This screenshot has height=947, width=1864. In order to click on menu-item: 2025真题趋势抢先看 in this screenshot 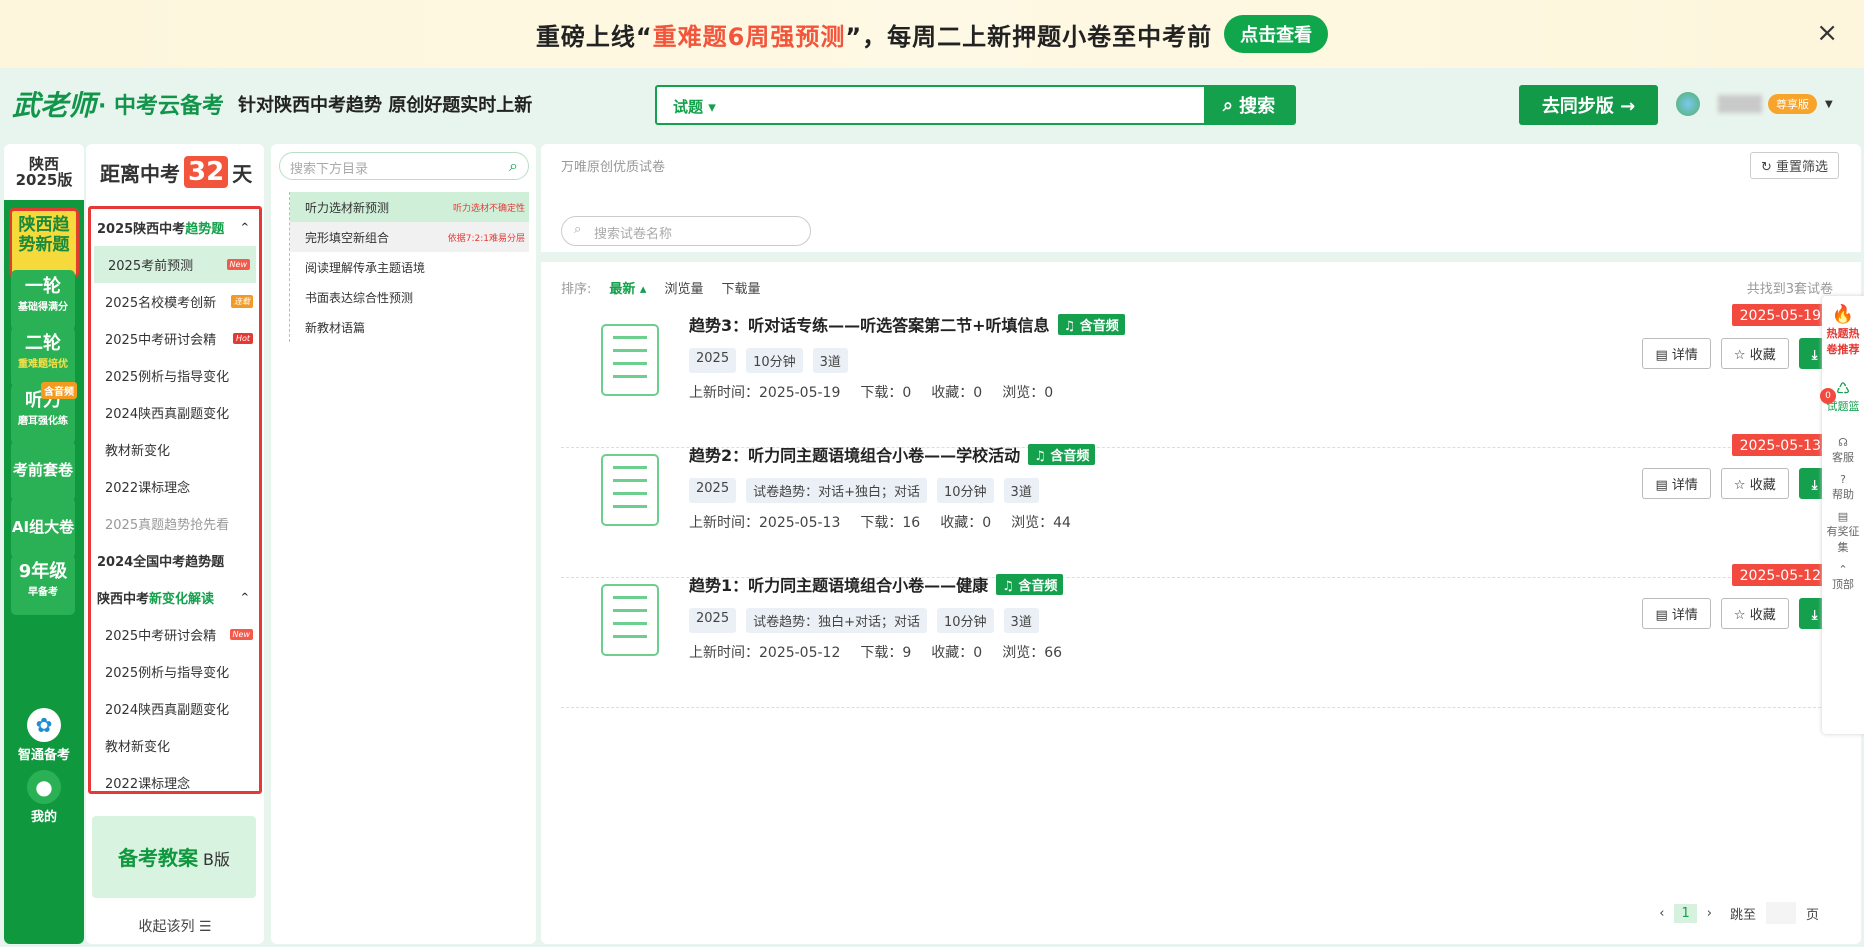, I will do `click(175, 523)`.